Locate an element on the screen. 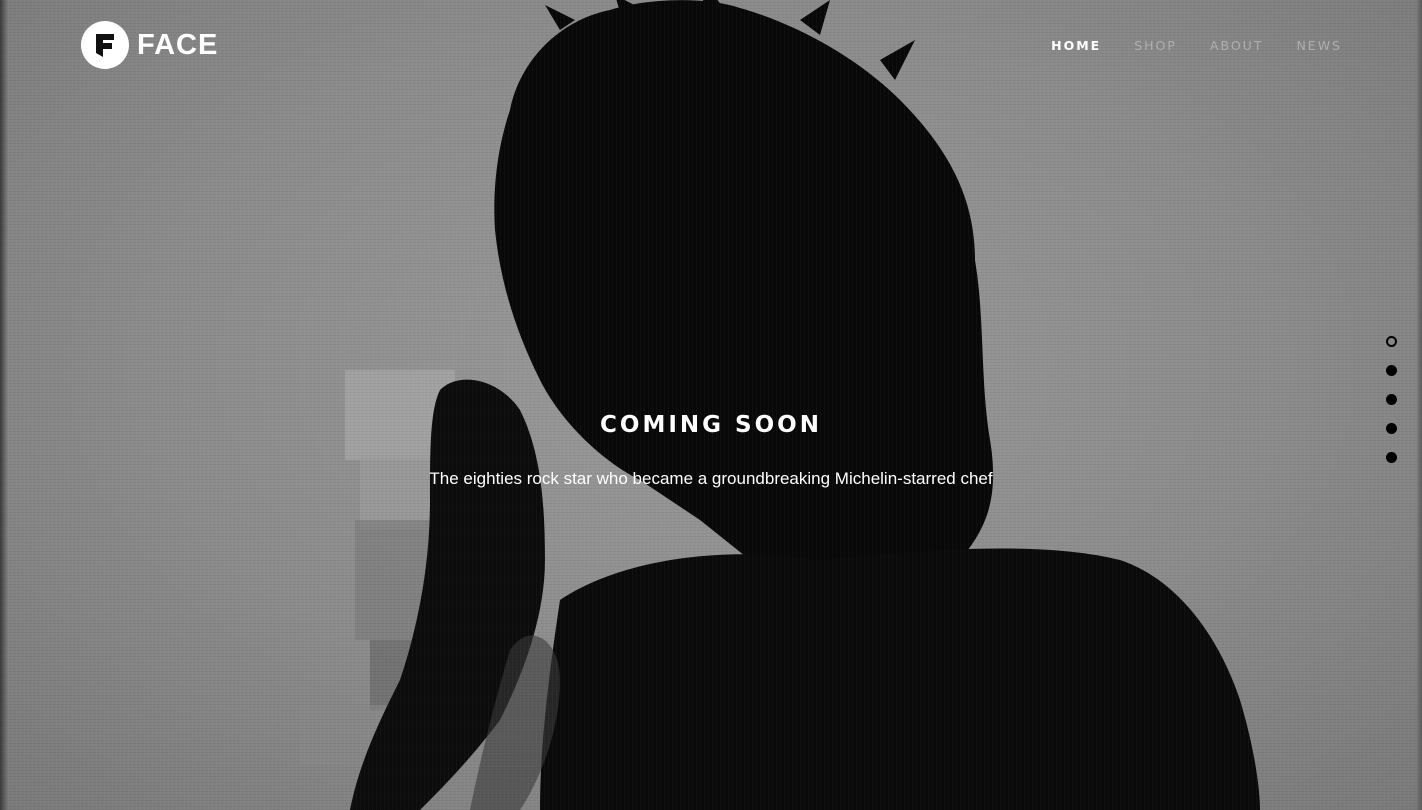 The height and width of the screenshot is (810, 1422). nav-home: HOME is located at coordinates (1076, 45).